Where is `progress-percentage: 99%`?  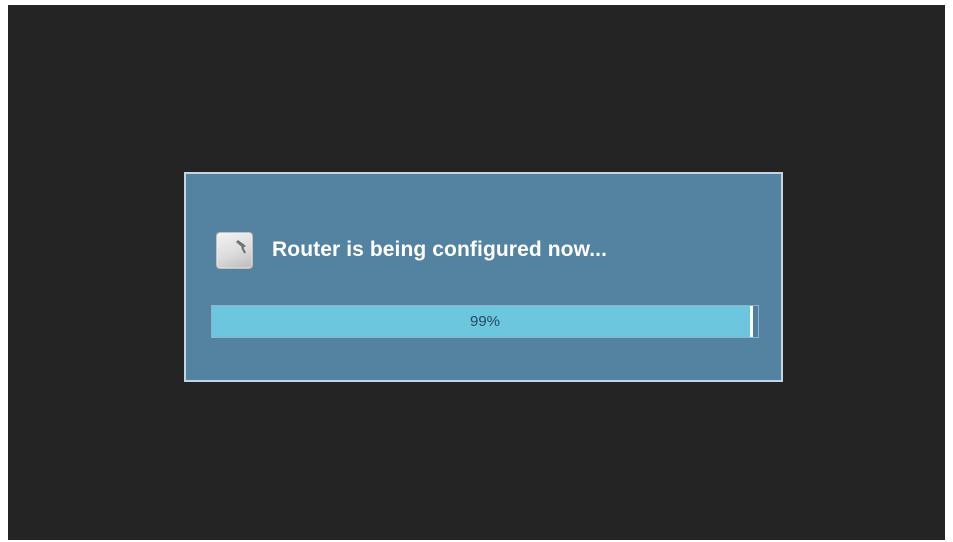
progress-percentage: 99% is located at coordinates (485, 321).